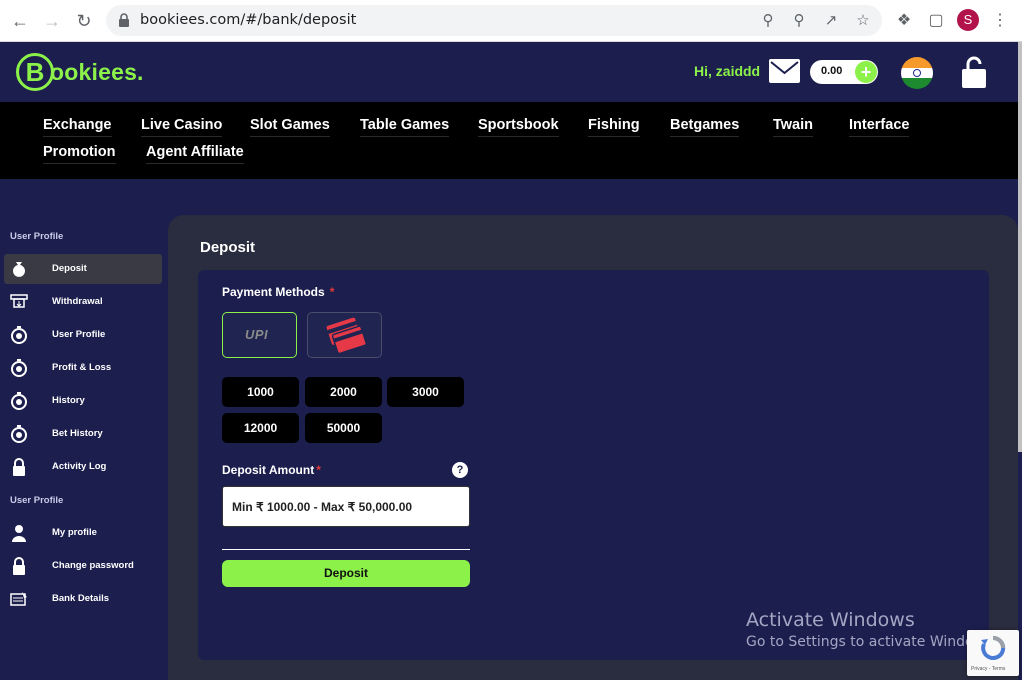  I want to click on india-flag-icon, so click(917, 73).